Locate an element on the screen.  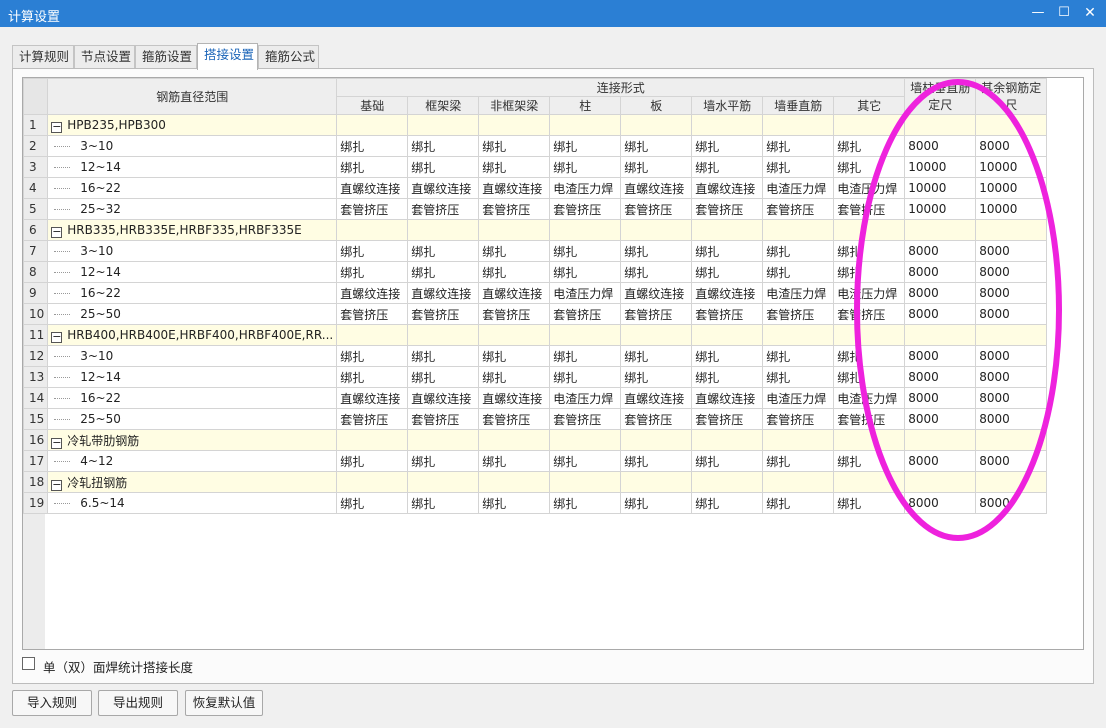
minimize-icon: — is located at coordinates (1038, 13).